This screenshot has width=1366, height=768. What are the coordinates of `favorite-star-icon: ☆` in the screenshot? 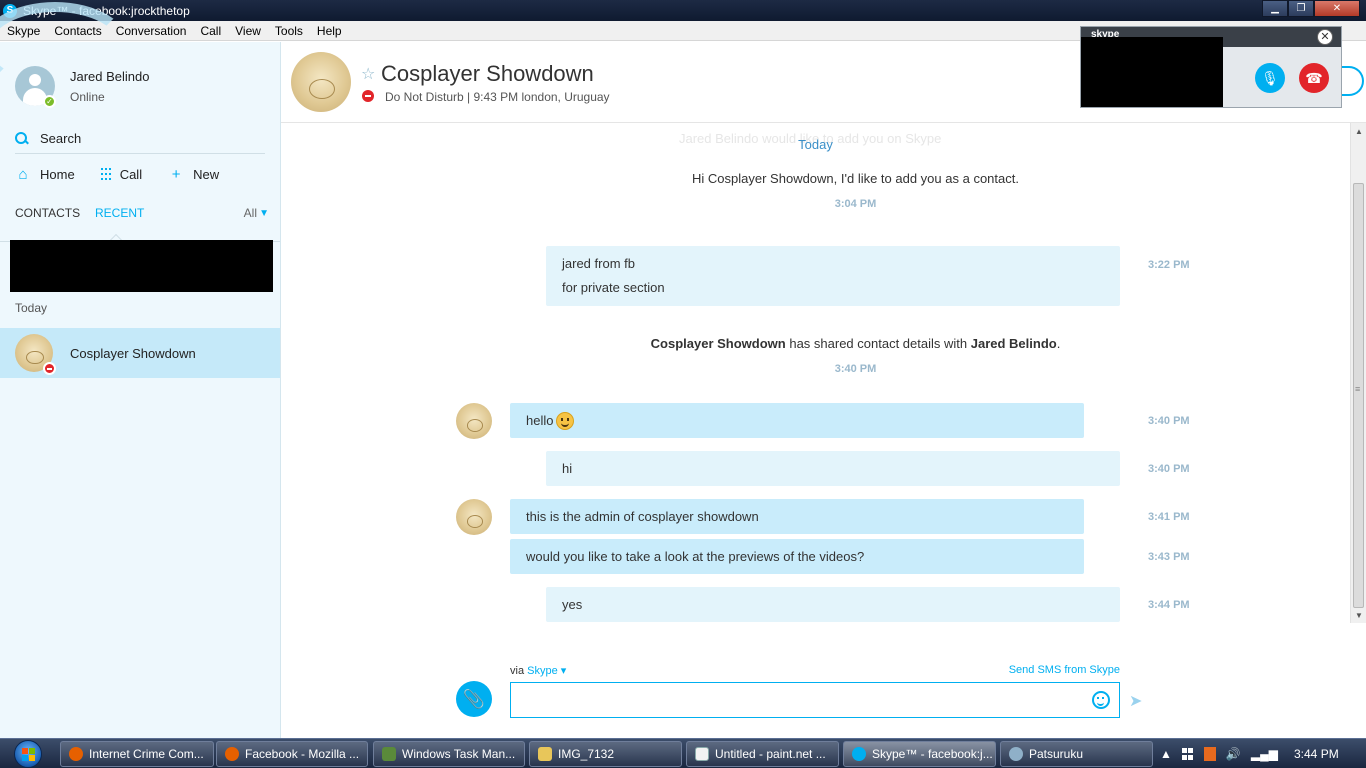 It's located at (368, 74).